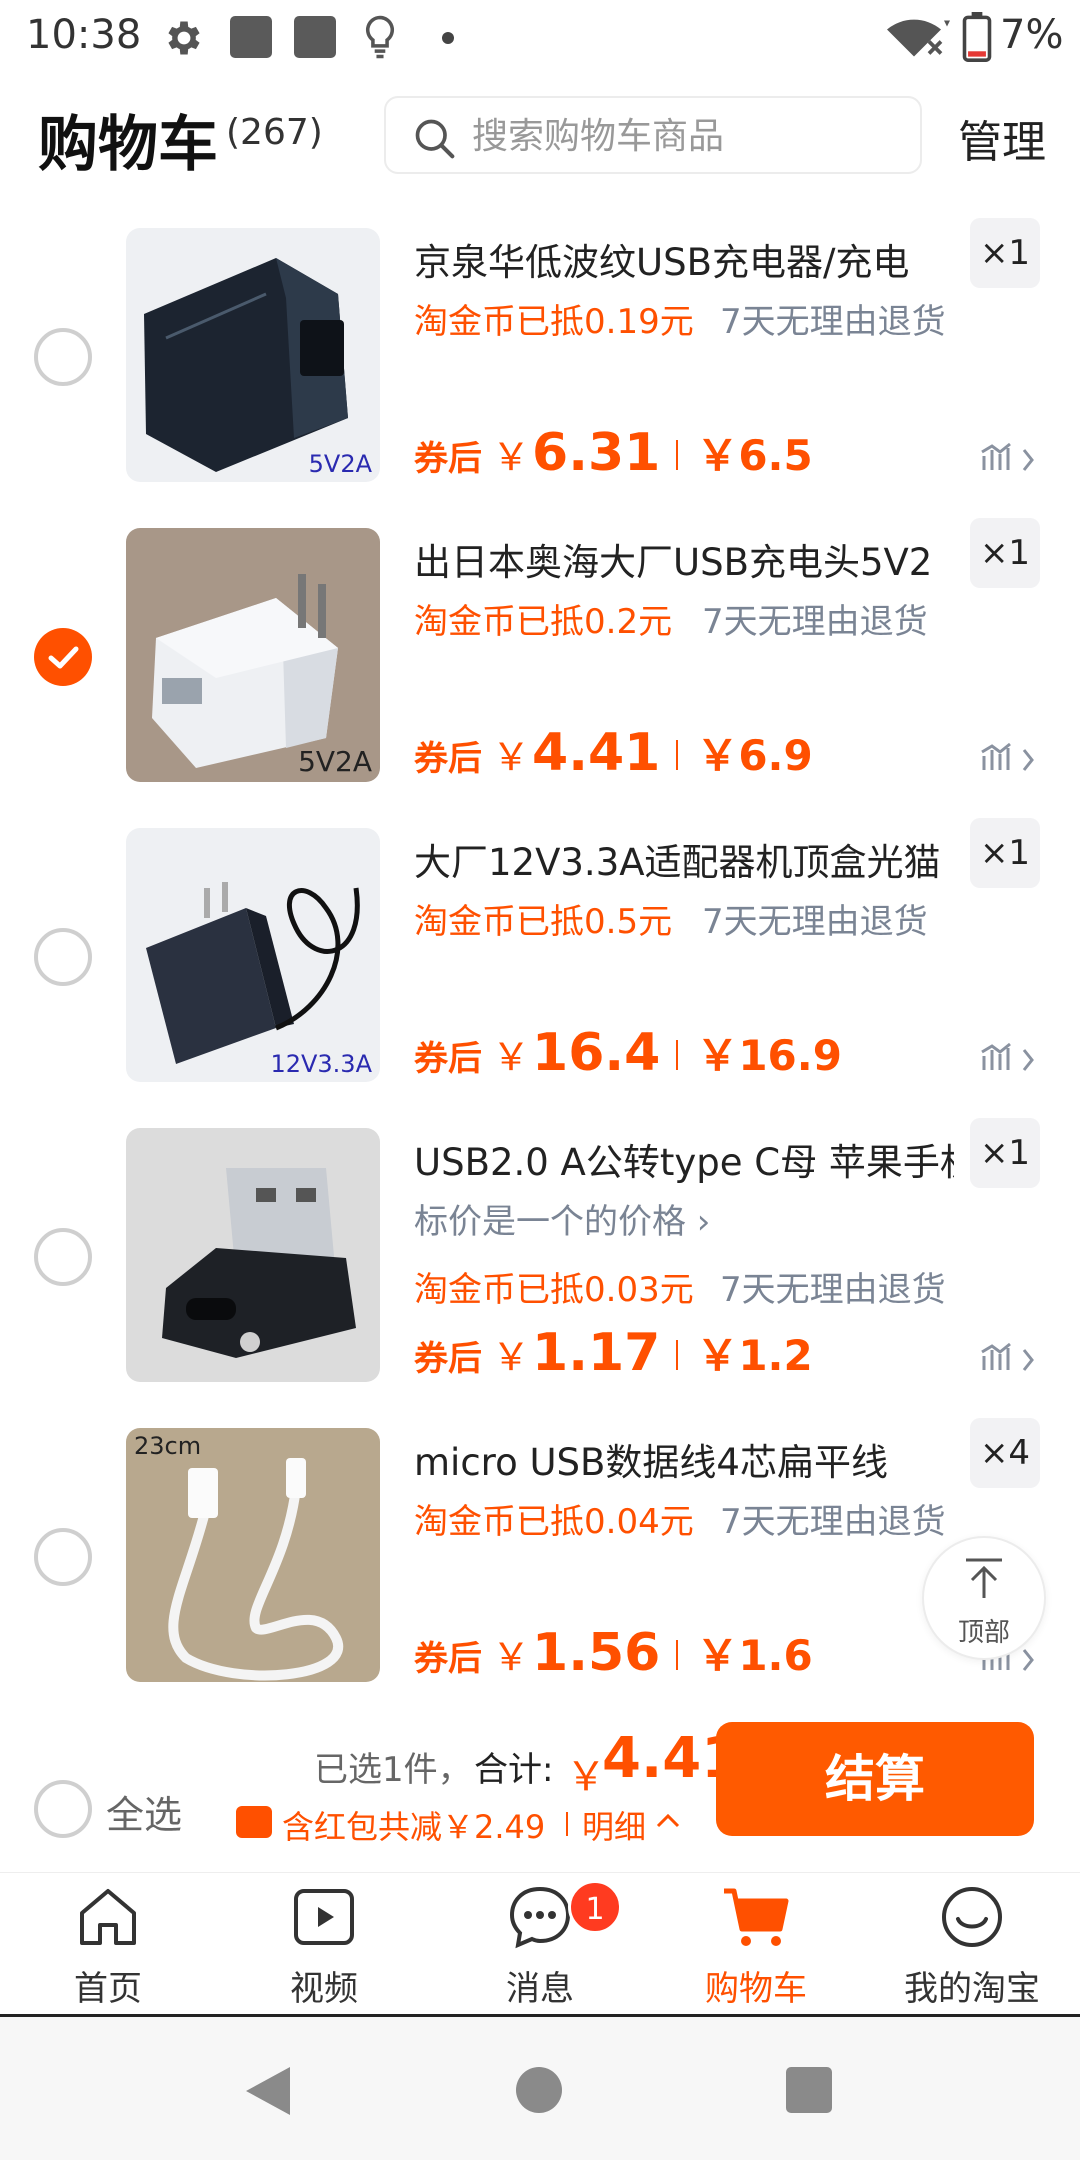  Describe the element at coordinates (393, 1770) in the screenshot. I see `selected-count: 已选1件，` at that location.